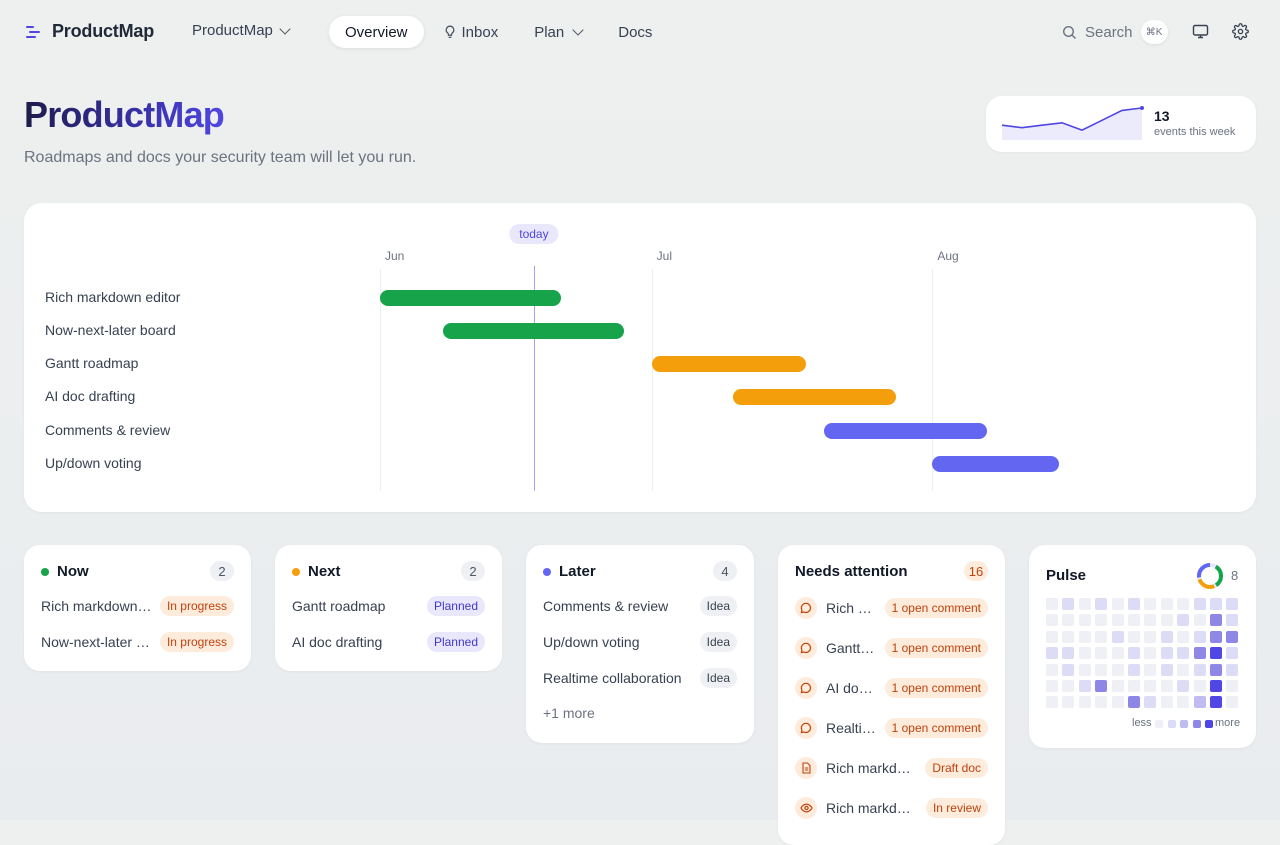  I want to click on display-button, so click(1200, 31).